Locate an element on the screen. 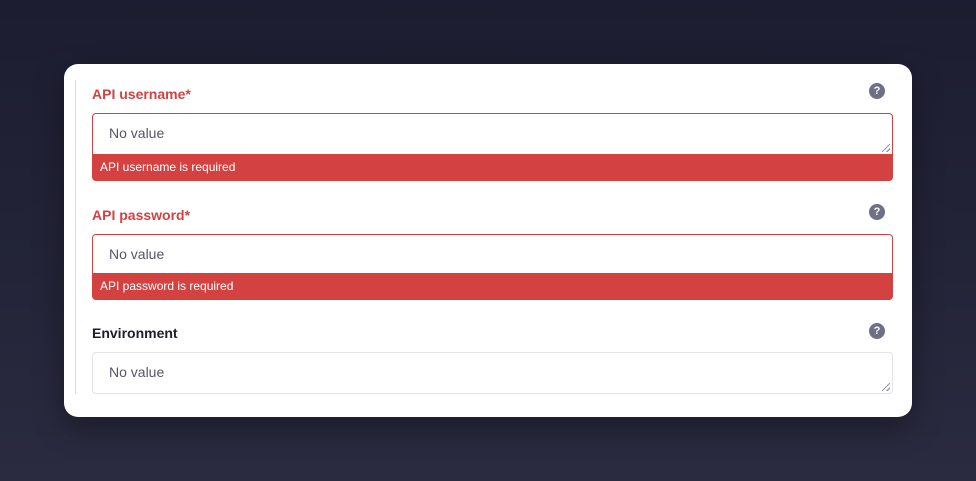  environment-label: Environment is located at coordinates (135, 333).